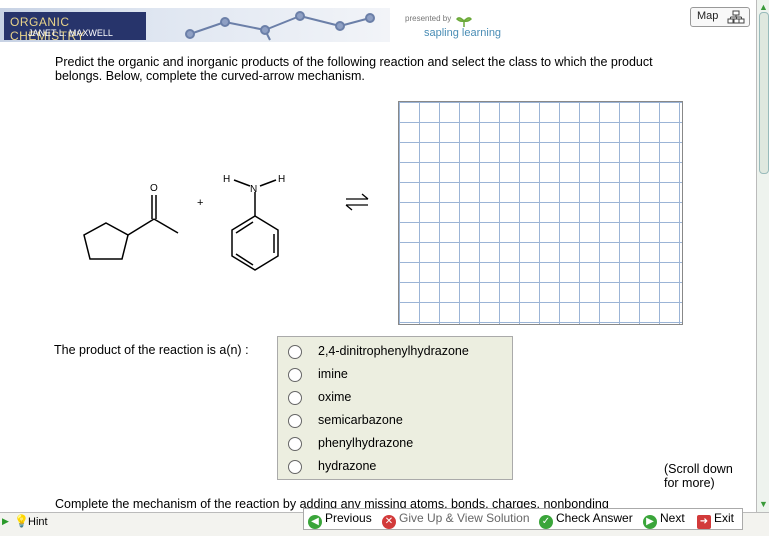 This screenshot has height=536, width=769. Describe the element at coordinates (546, 522) in the screenshot. I see `check-icon: ✓` at that location.